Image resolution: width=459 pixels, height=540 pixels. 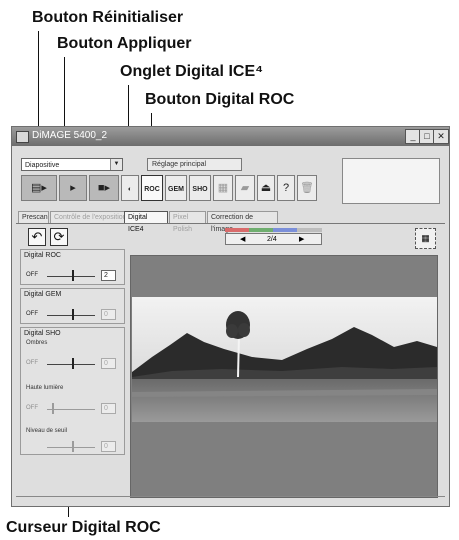 What do you see at coordinates (32, 408) in the screenshot?
I see `highlights-off-label: OFF` at bounding box center [32, 408].